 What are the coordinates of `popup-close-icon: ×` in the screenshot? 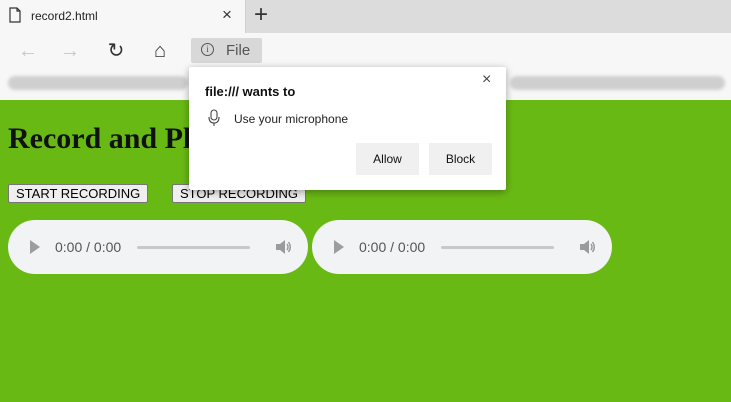 It's located at (486, 80).